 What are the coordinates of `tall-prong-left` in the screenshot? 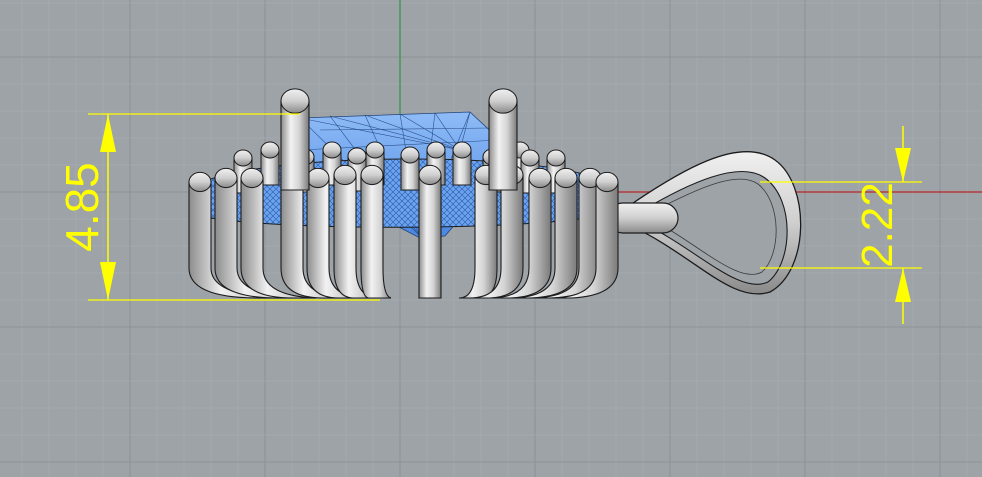 It's located at (295, 139).